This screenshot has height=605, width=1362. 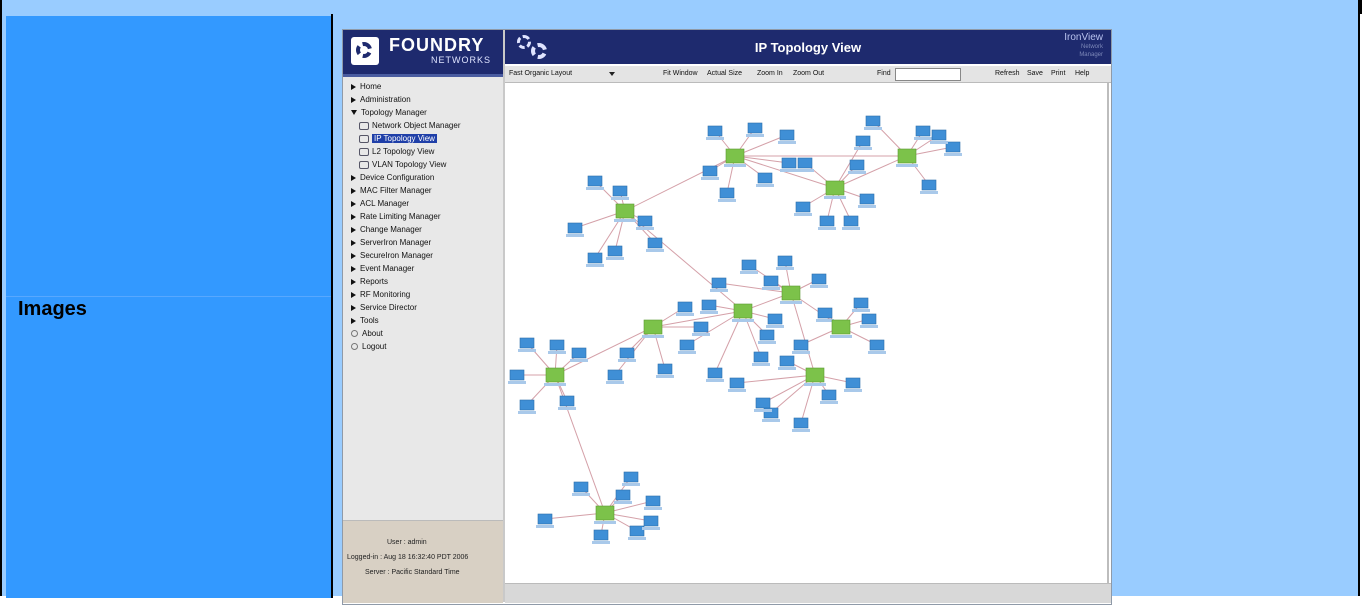 What do you see at coordinates (426, 333) in the screenshot?
I see `menu-item: About` at bounding box center [426, 333].